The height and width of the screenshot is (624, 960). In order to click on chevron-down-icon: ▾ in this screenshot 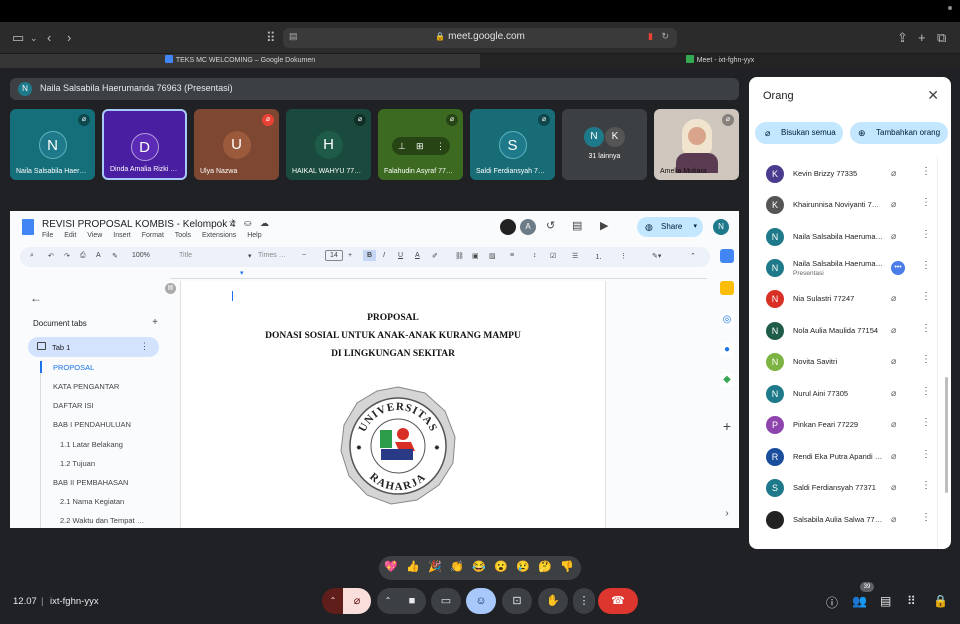, I will do `click(695, 227)`.